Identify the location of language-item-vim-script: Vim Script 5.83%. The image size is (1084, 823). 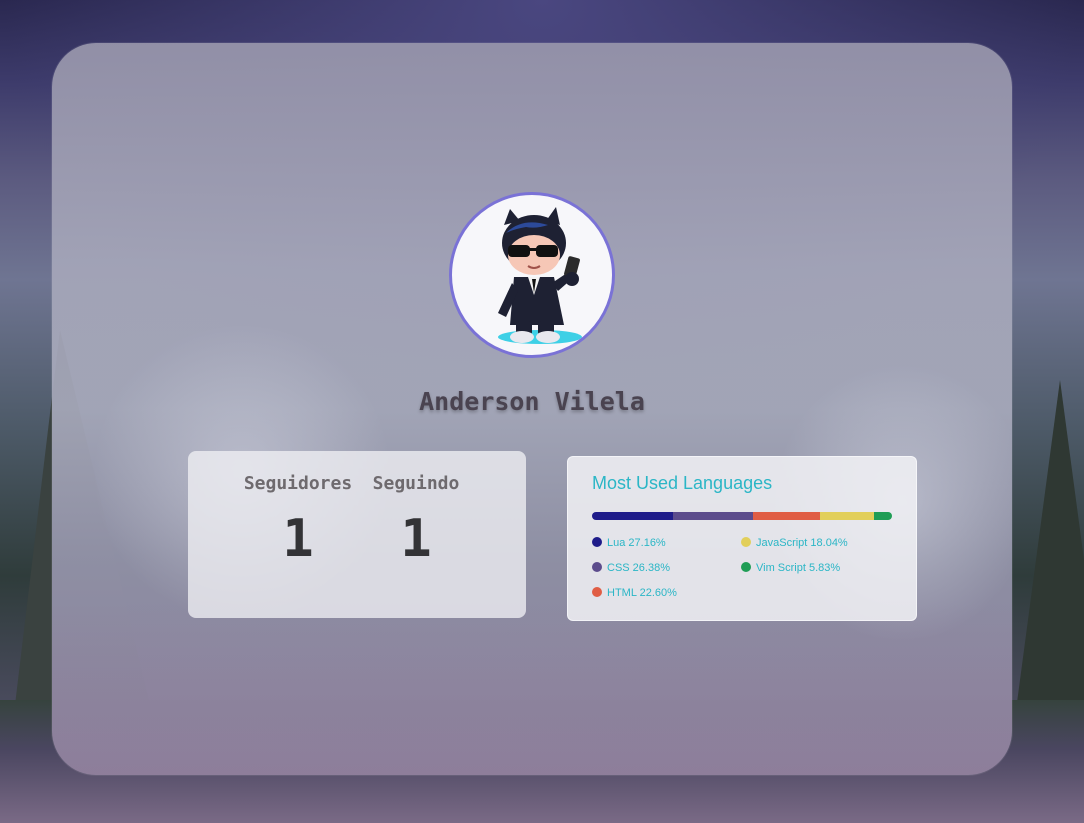
(790, 568).